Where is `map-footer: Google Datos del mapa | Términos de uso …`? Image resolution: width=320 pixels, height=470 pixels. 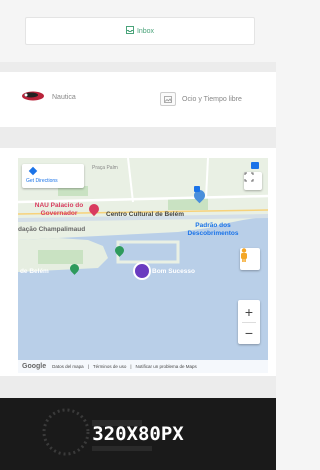
map-footer: Google Datos del mapa | Términos de uso … is located at coordinates (143, 366).